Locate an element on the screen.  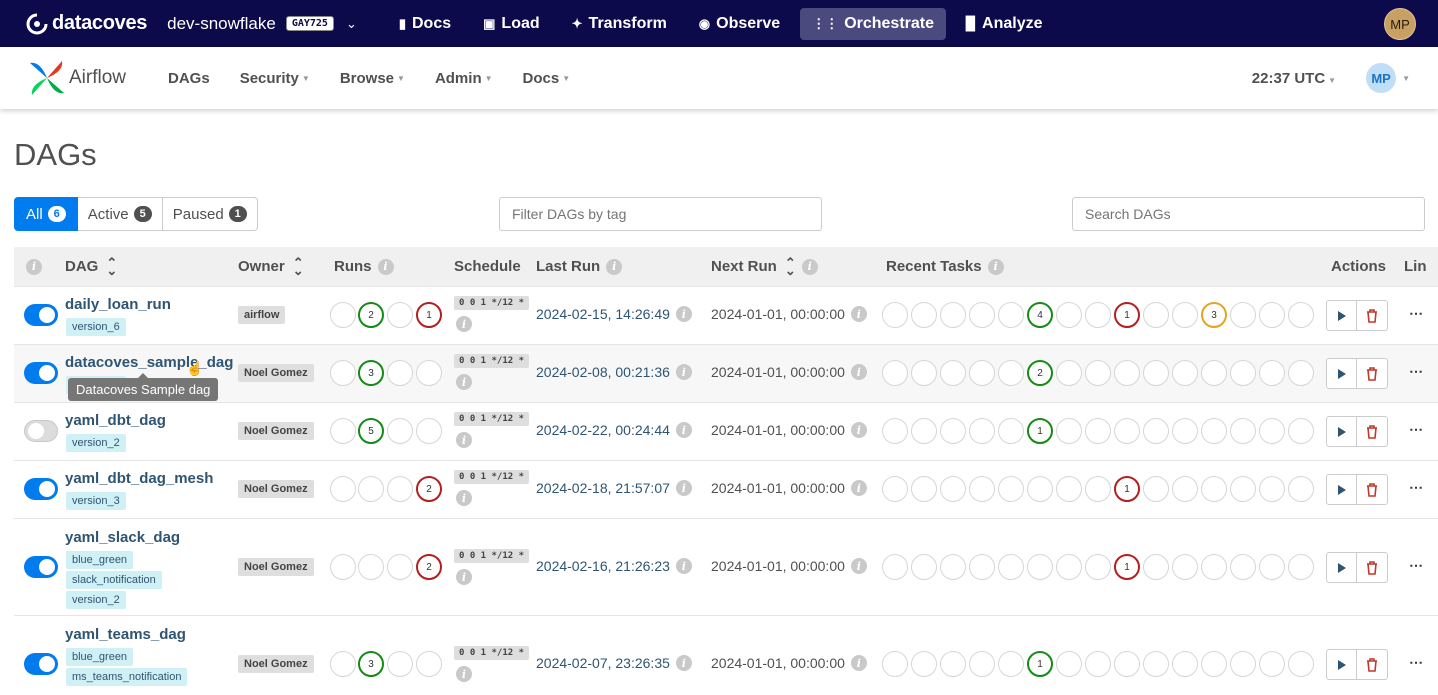
dag-tag: slack_notification is located at coordinates (114, 580).